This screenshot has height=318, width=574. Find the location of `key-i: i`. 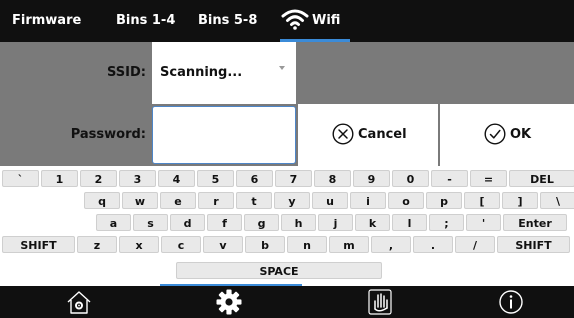

key-i: i is located at coordinates (368, 200).